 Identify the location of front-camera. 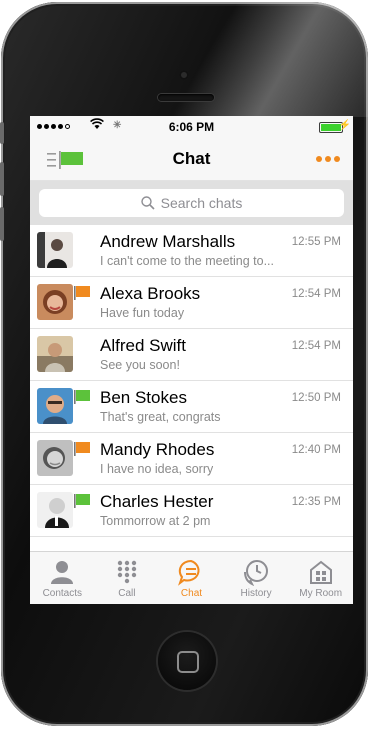
(184, 75).